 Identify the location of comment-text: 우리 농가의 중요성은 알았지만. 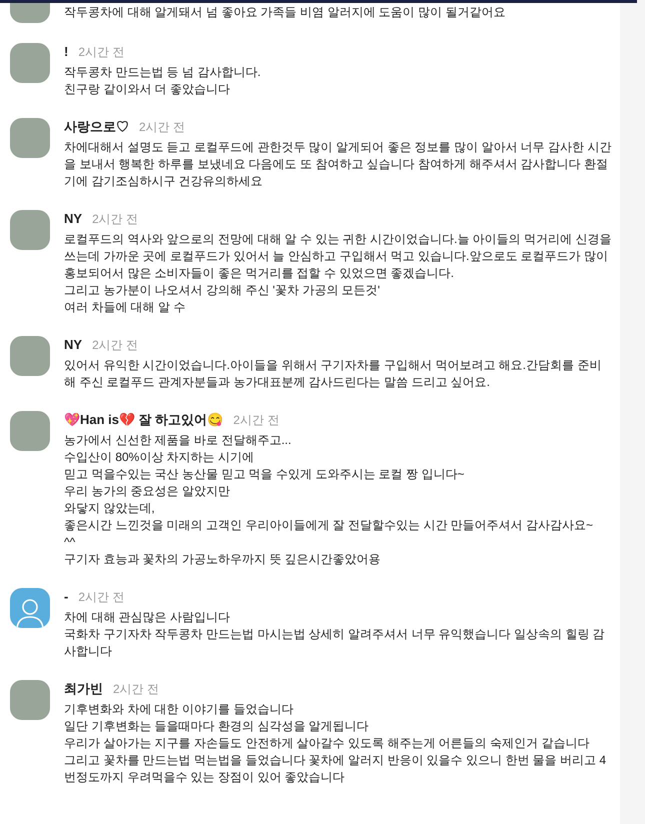
(148, 491).